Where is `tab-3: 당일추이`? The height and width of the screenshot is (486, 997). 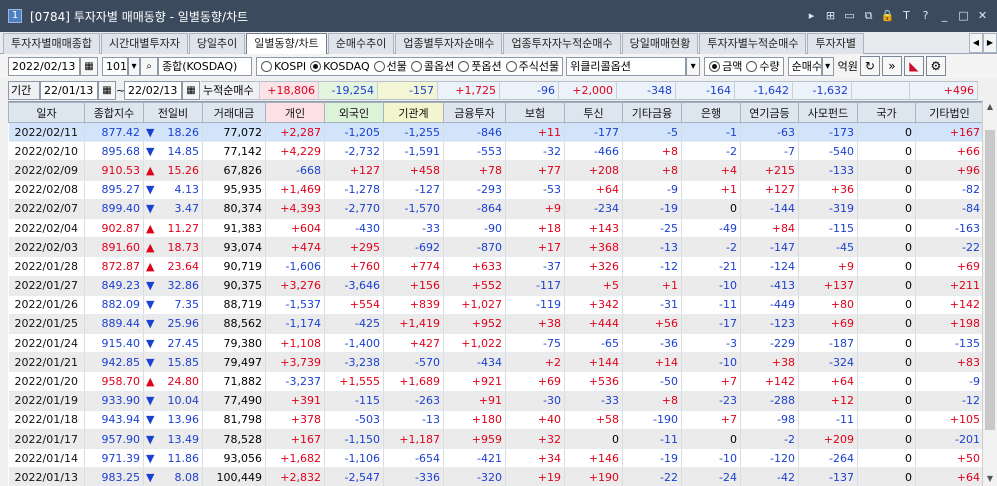 tab-3: 당일추이 is located at coordinates (217, 43).